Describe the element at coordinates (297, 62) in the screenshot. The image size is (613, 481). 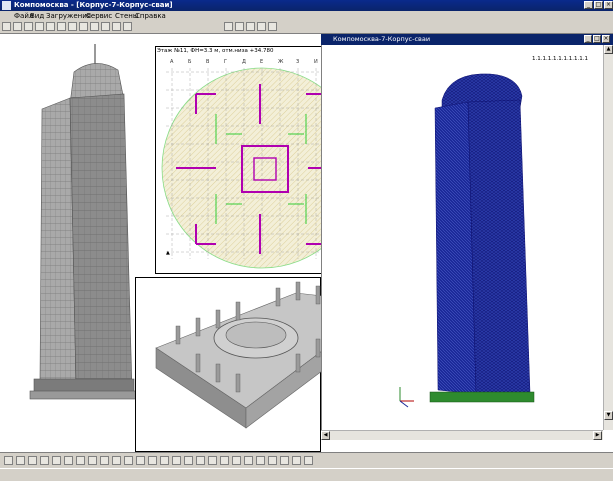
I see `plan-axis-label: З` at that location.